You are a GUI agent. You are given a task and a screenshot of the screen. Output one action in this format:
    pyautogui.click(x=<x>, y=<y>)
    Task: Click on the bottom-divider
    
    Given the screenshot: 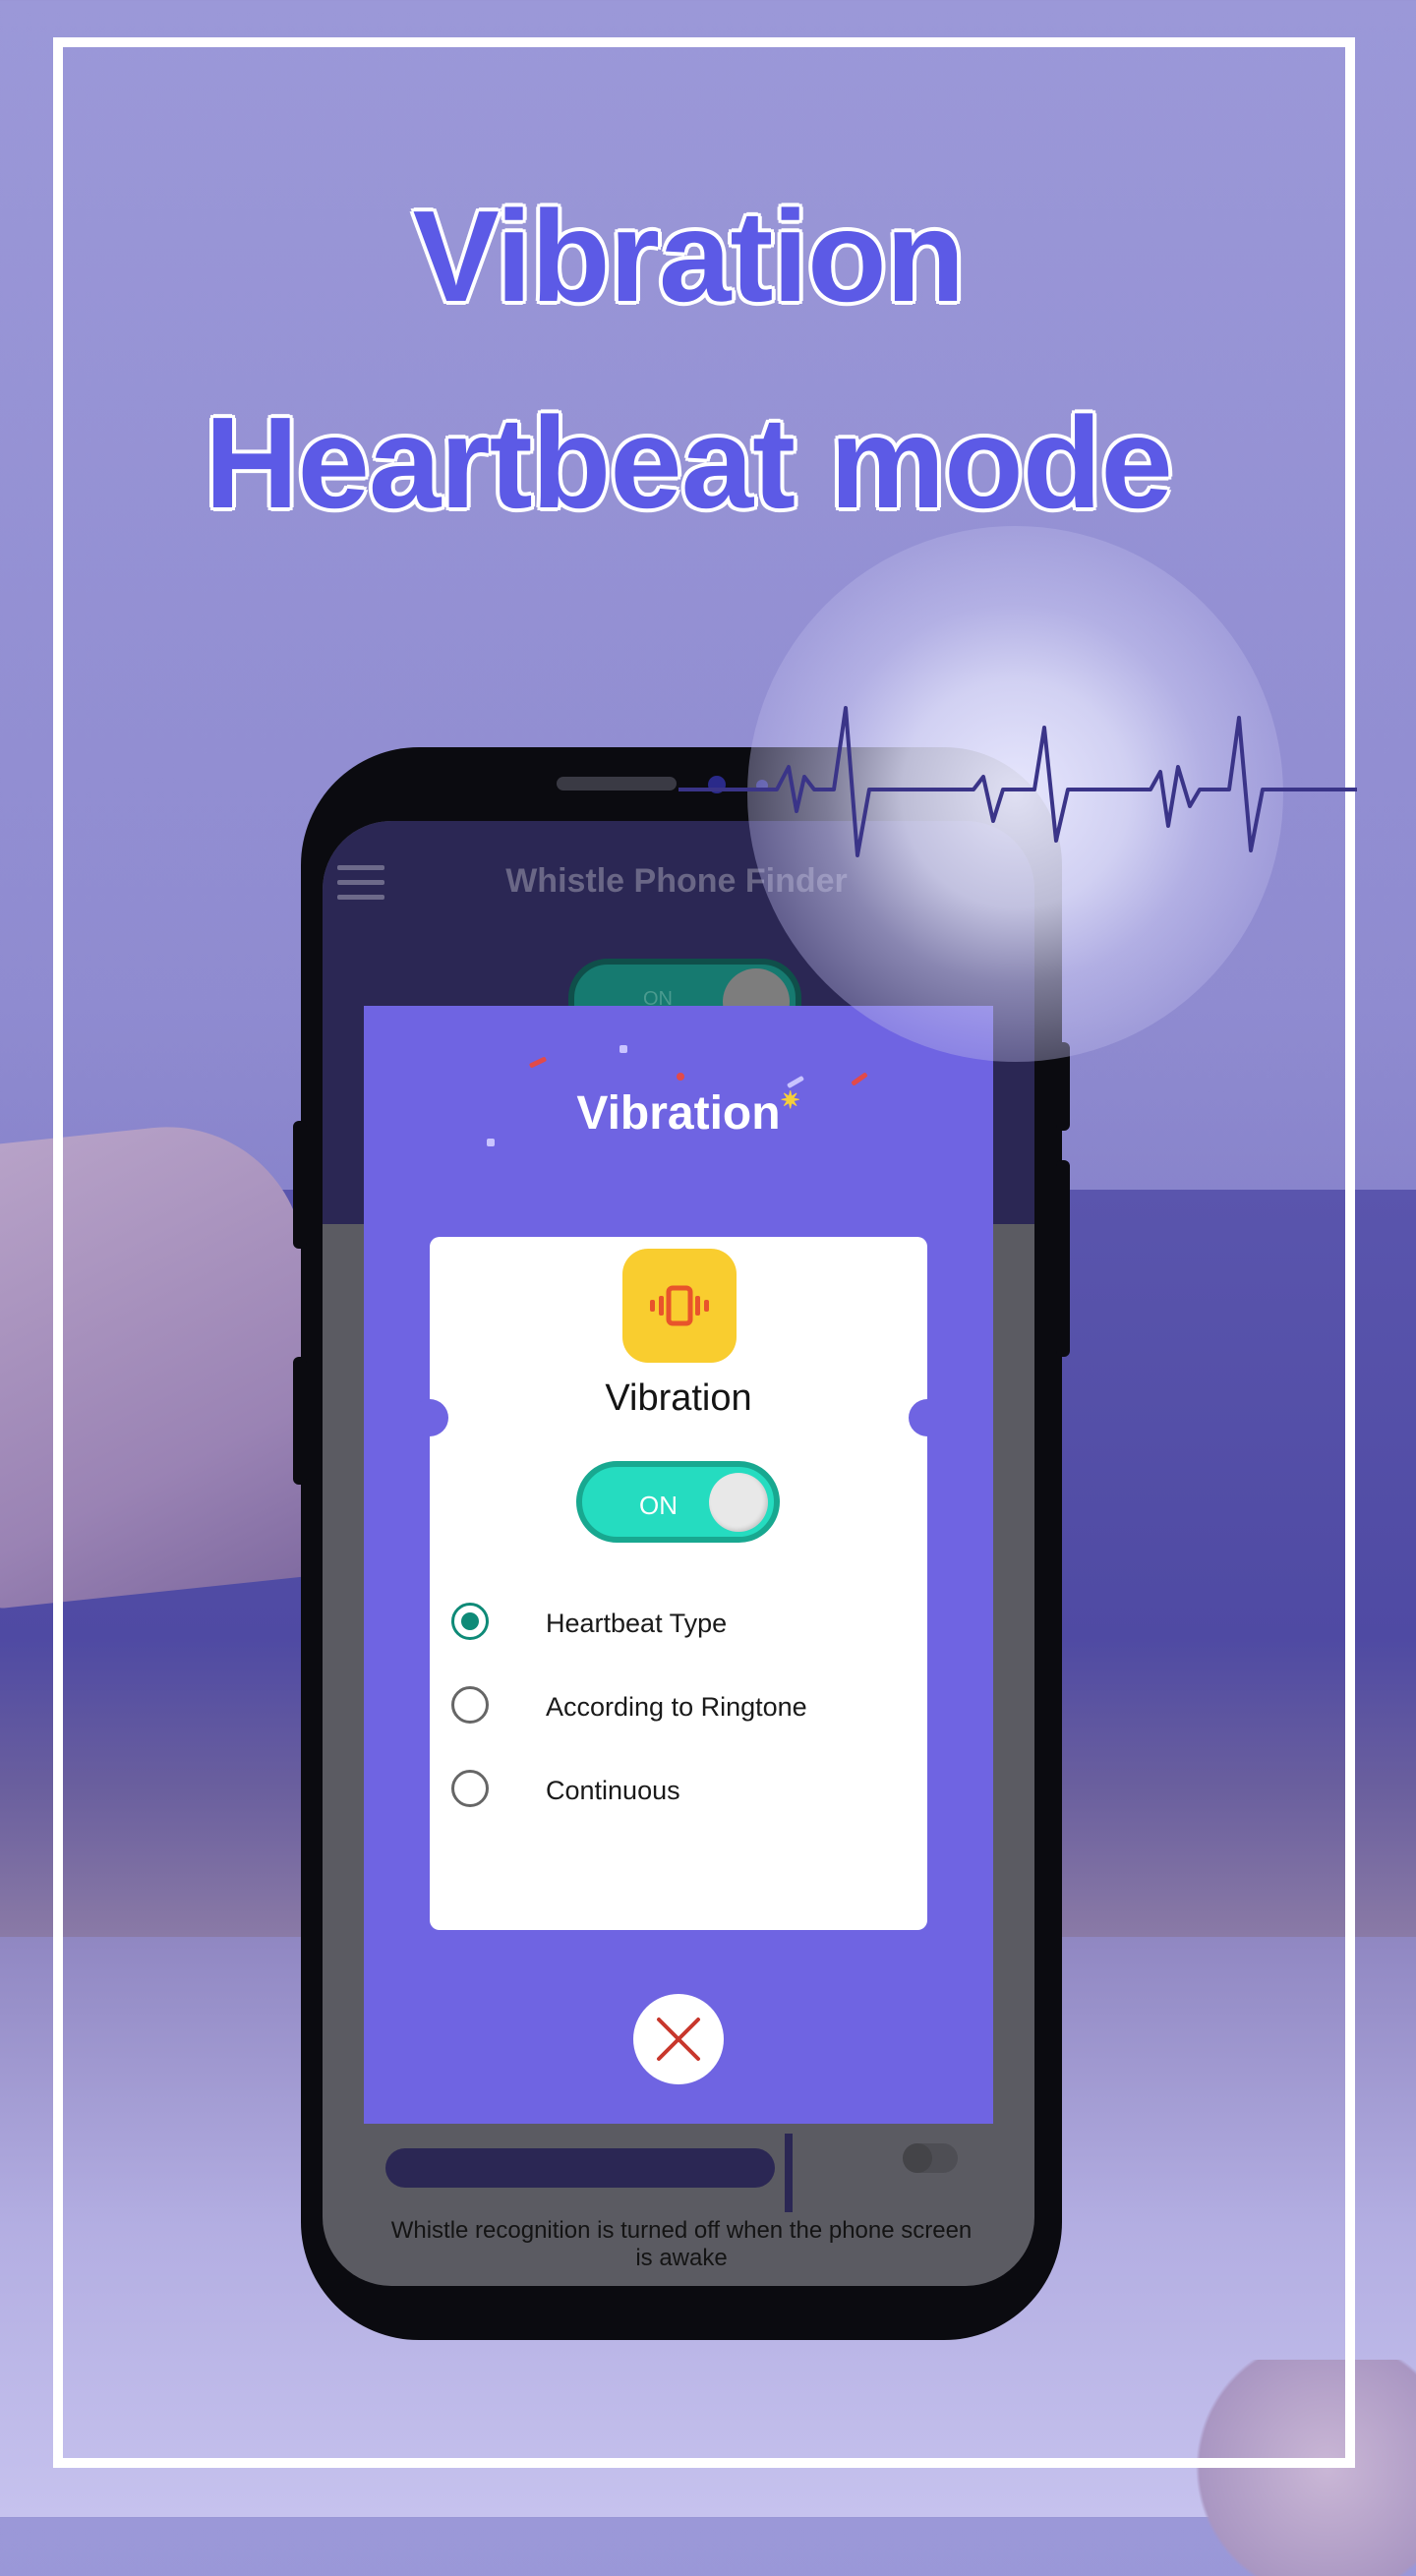 What is the action you would take?
    pyautogui.click(x=789, y=2173)
    